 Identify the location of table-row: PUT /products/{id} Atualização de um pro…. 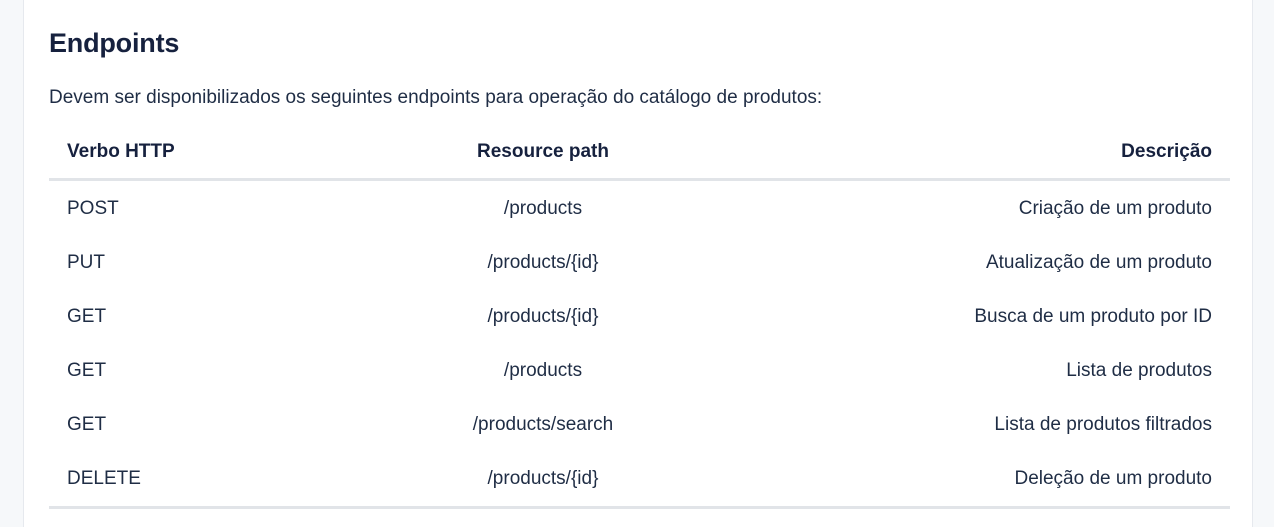
(639, 263).